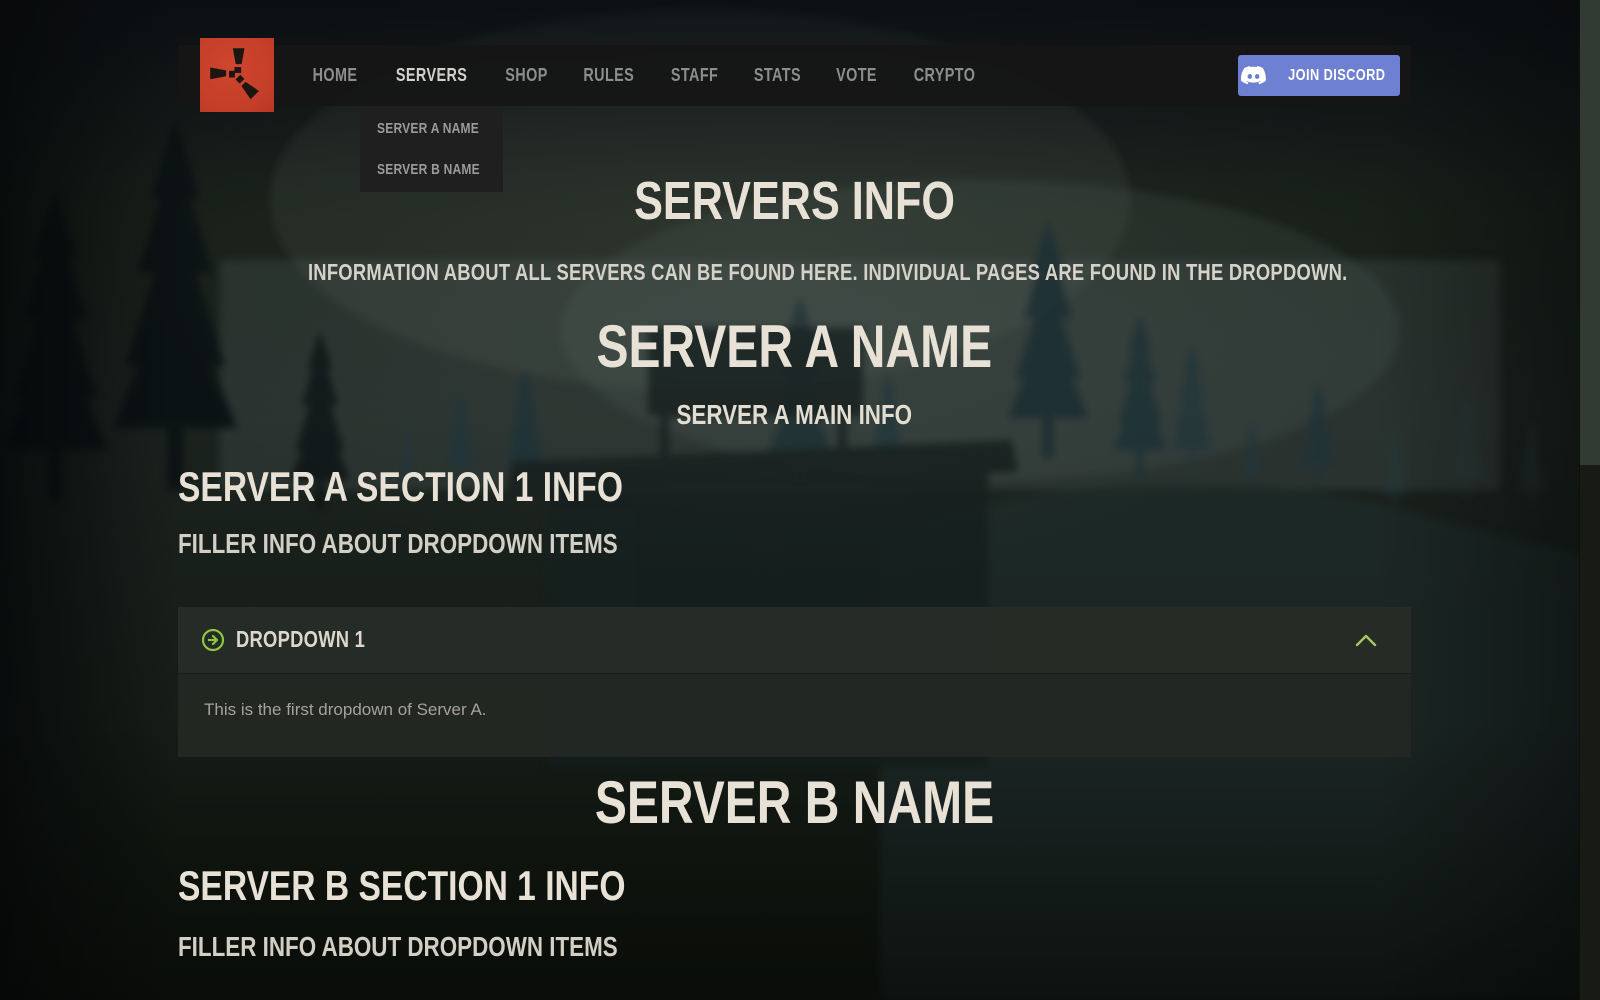 Image resolution: width=1600 pixels, height=1000 pixels. What do you see at coordinates (345, 709) in the screenshot?
I see `dropdown-1-body-text: This is the first dropdown of Server A.` at bounding box center [345, 709].